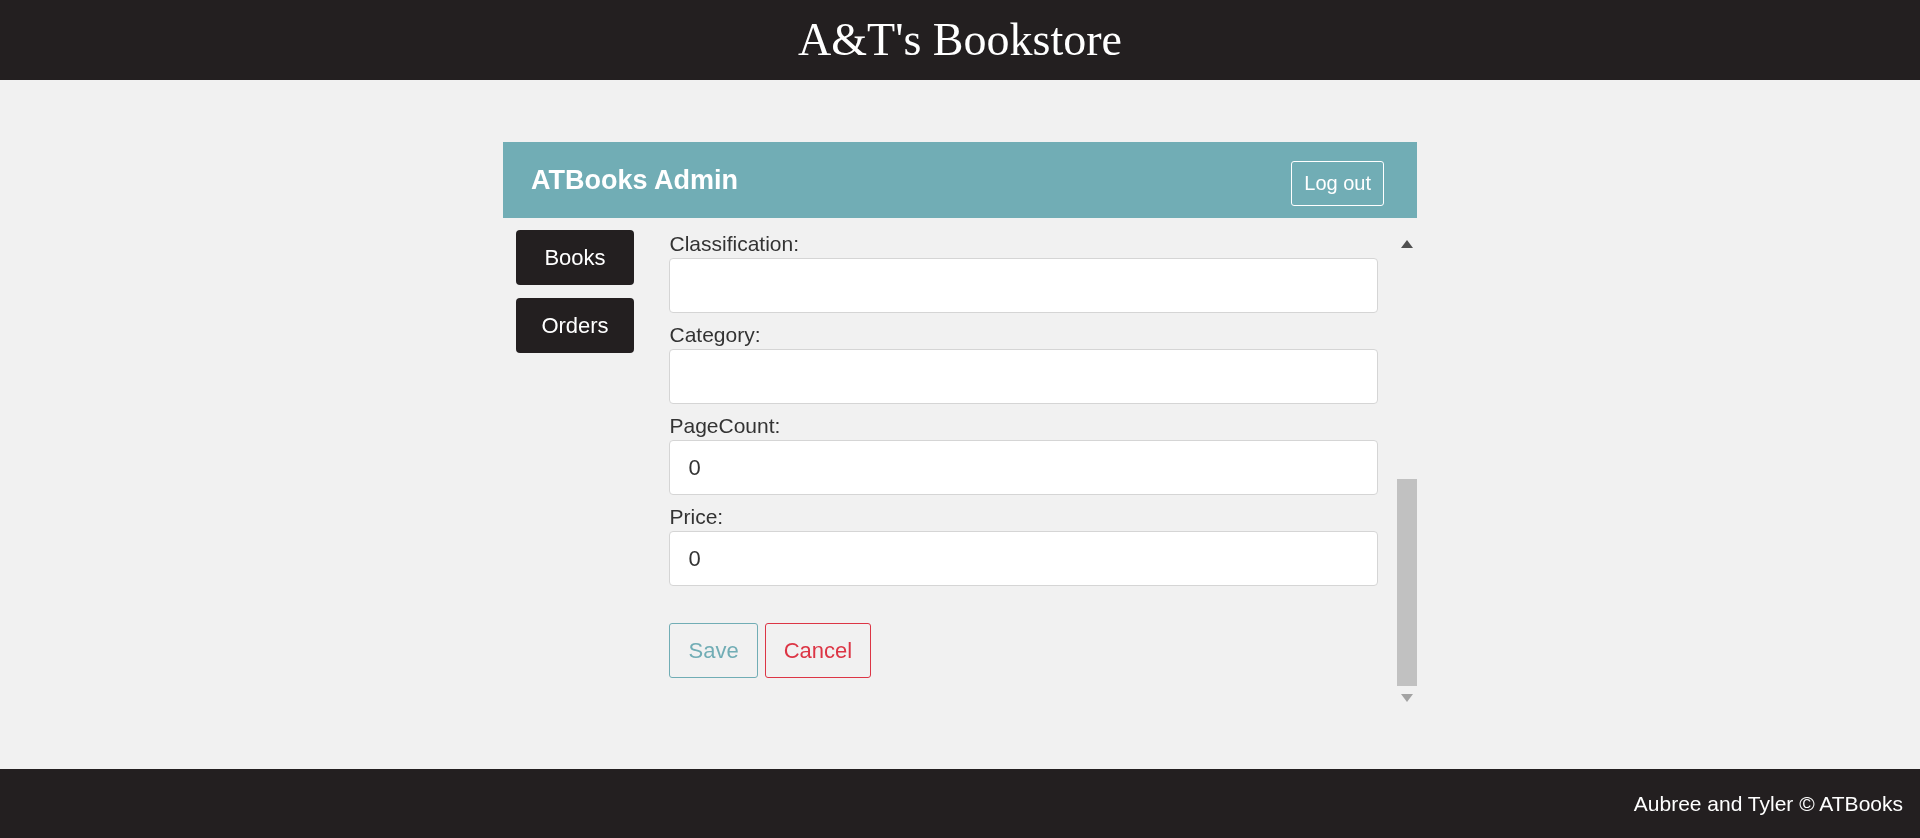 The image size is (1920, 838). What do you see at coordinates (960, 40) in the screenshot?
I see `site-title: A&T's Bookstore` at bounding box center [960, 40].